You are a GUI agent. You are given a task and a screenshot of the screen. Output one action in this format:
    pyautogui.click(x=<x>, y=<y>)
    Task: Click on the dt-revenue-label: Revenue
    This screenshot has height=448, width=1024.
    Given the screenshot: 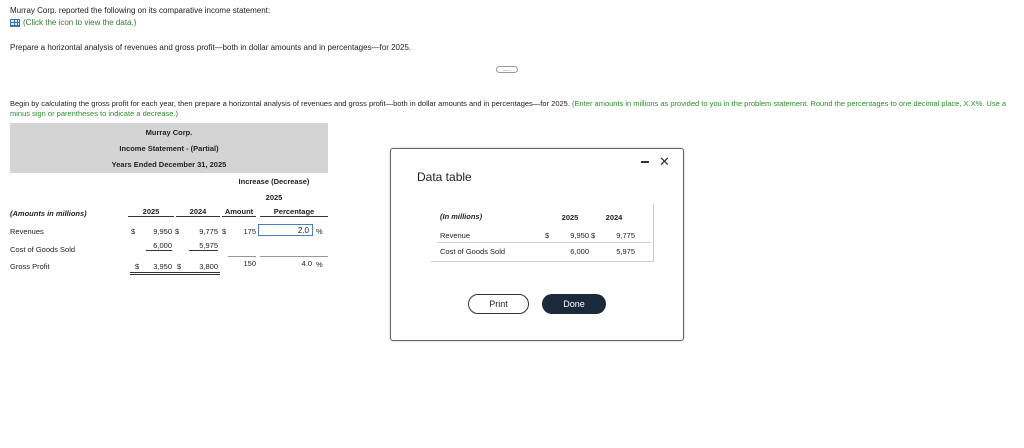 What is the action you would take?
    pyautogui.click(x=455, y=235)
    